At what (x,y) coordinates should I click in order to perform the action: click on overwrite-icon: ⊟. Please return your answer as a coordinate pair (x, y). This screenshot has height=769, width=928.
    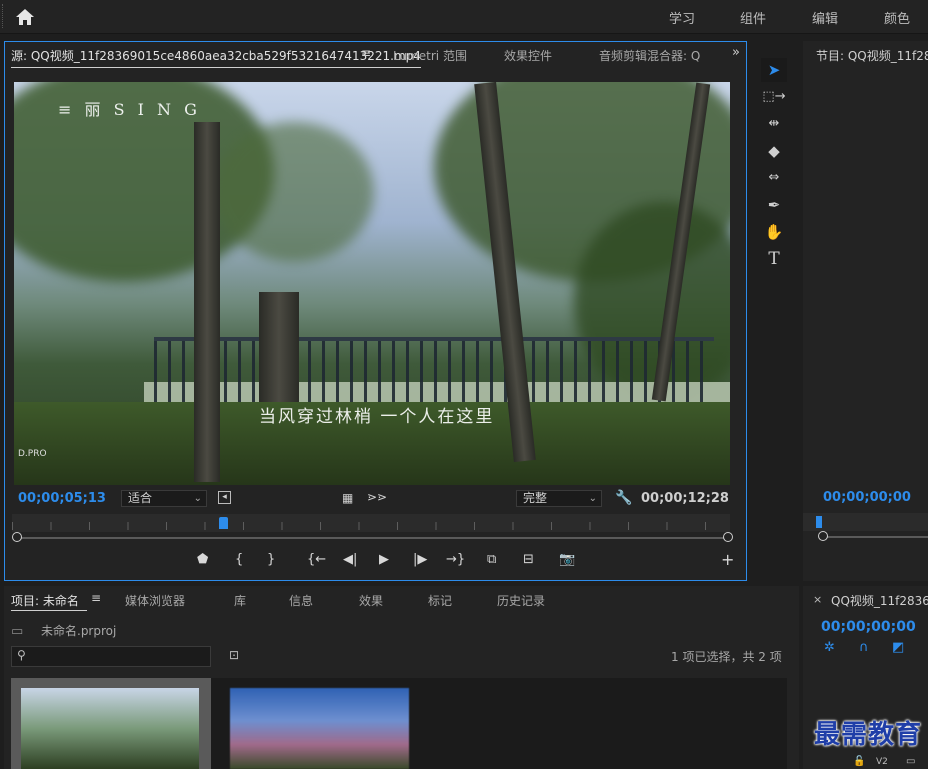
    Looking at the image, I should click on (528, 559).